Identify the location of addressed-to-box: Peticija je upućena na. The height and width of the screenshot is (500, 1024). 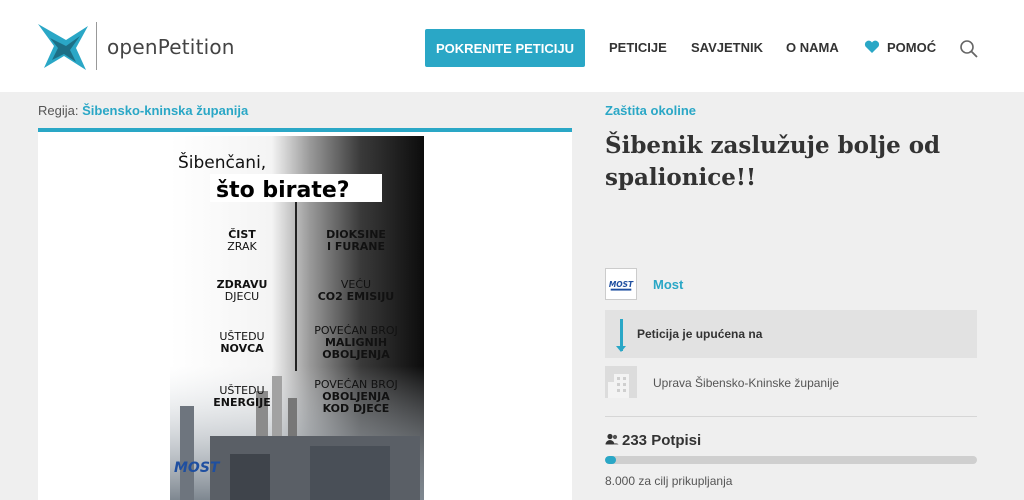
(791, 334).